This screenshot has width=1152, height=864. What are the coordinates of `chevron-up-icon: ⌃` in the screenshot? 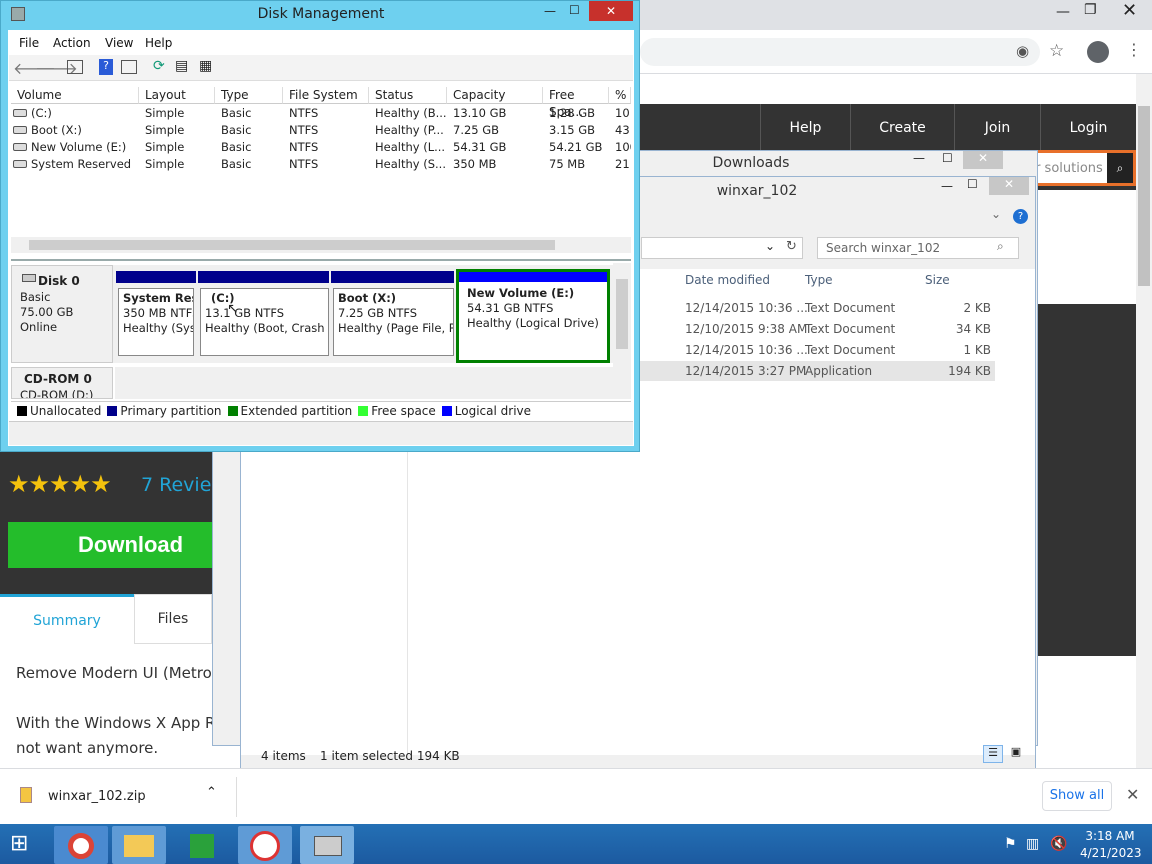 It's located at (211, 792).